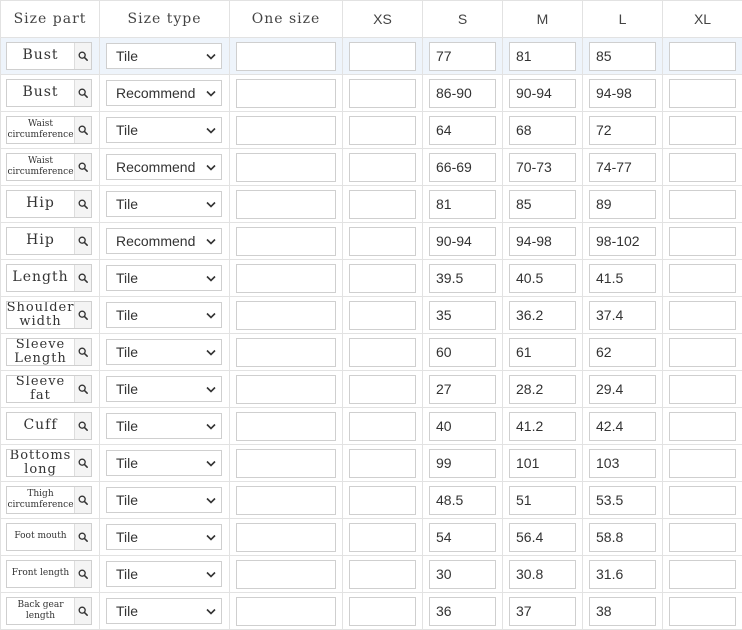 This screenshot has width=742, height=630. I want to click on s-input: 48.5, so click(462, 500).